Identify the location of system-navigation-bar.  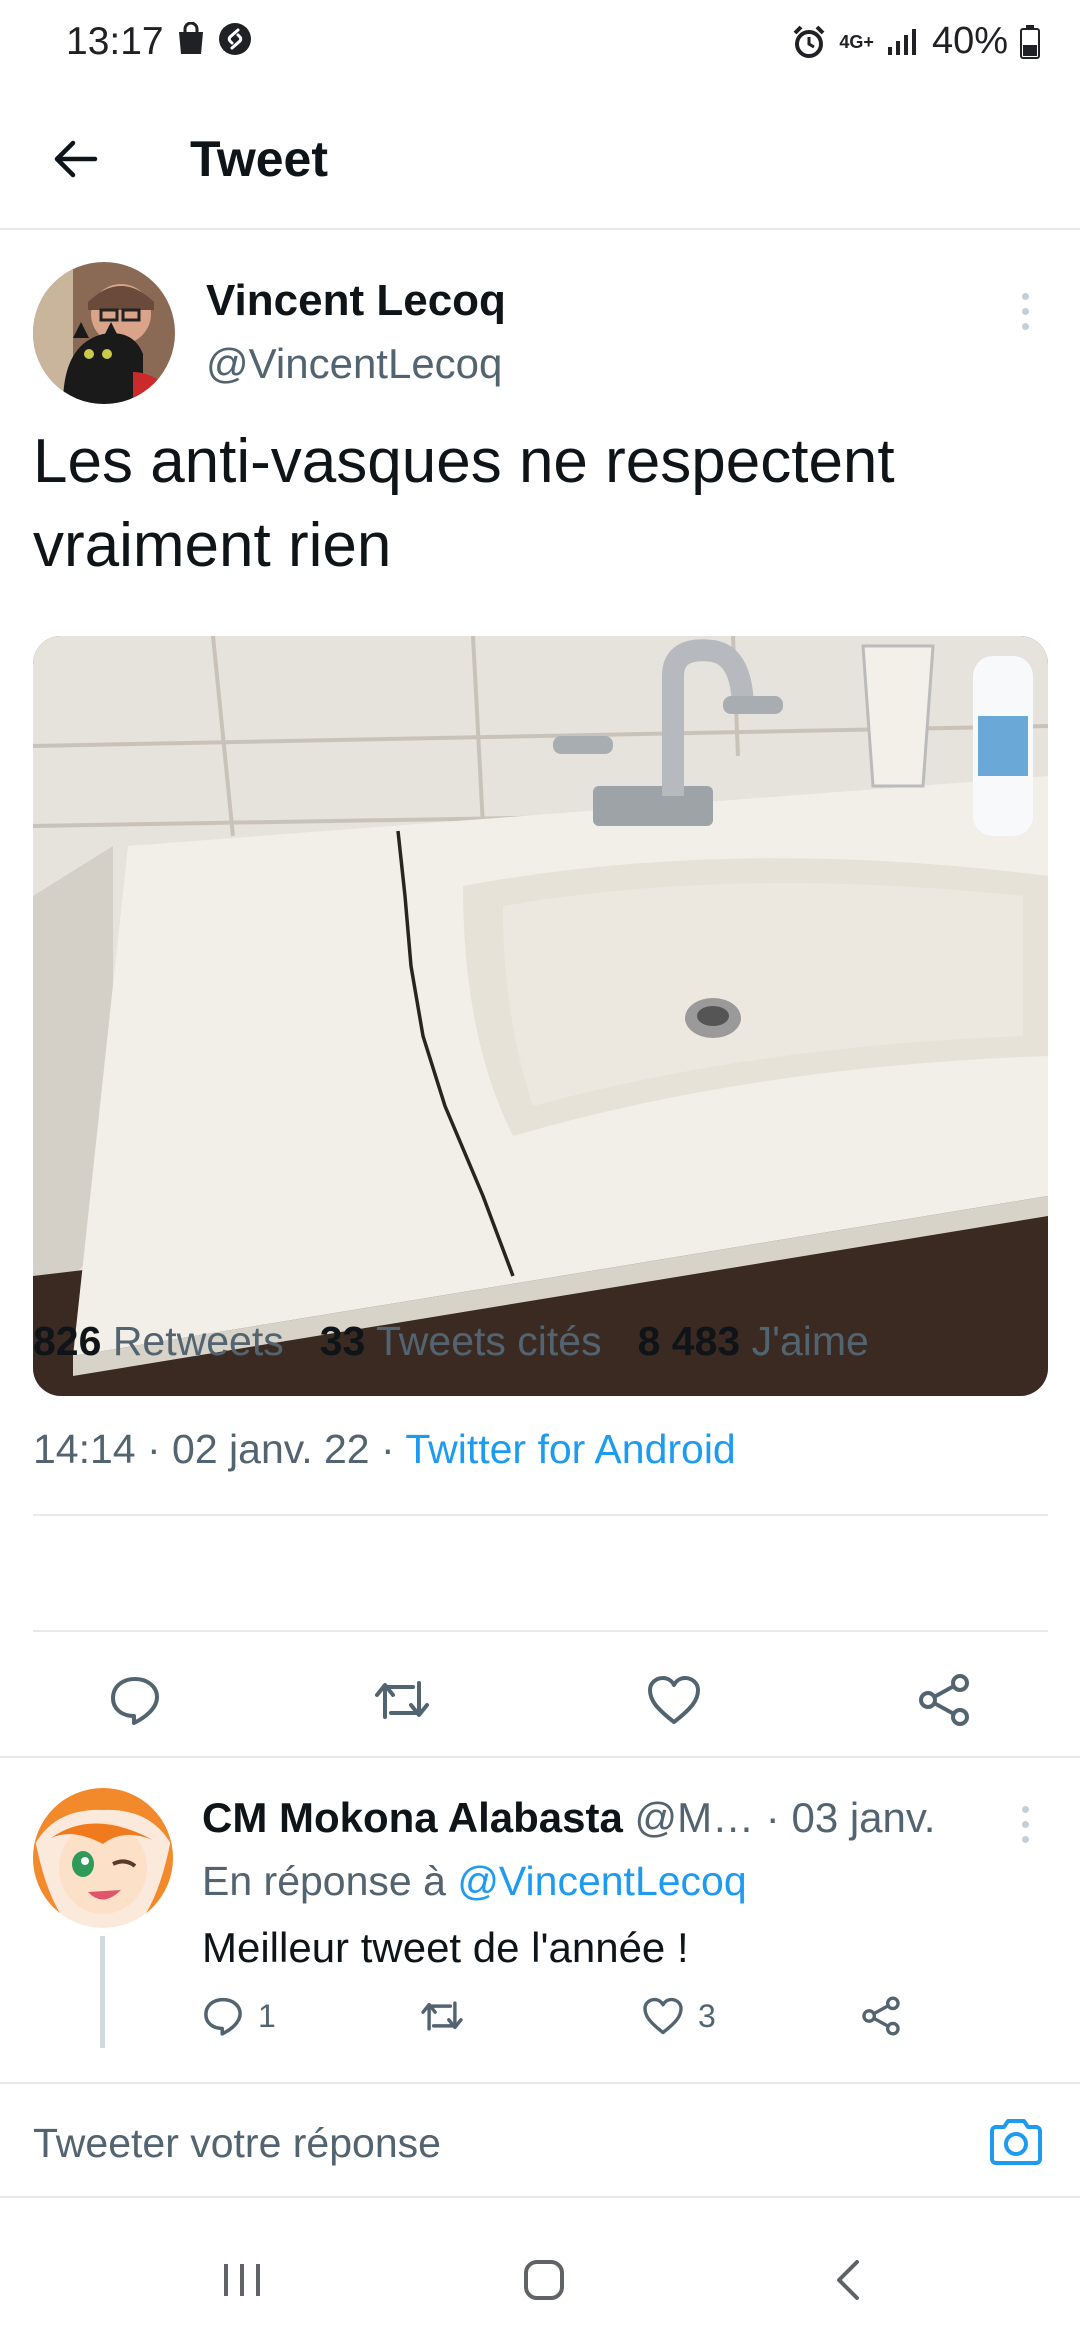
(540, 2270).